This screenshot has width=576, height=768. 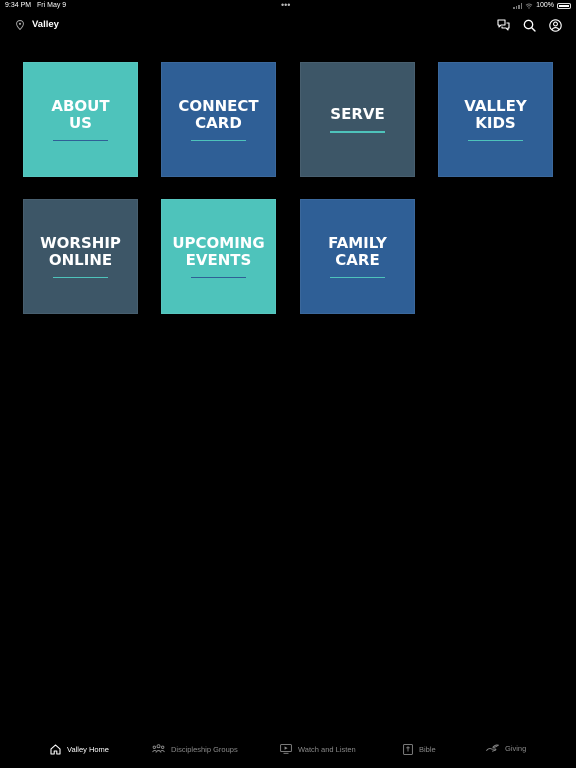 I want to click on search-icon, so click(x=529, y=25).